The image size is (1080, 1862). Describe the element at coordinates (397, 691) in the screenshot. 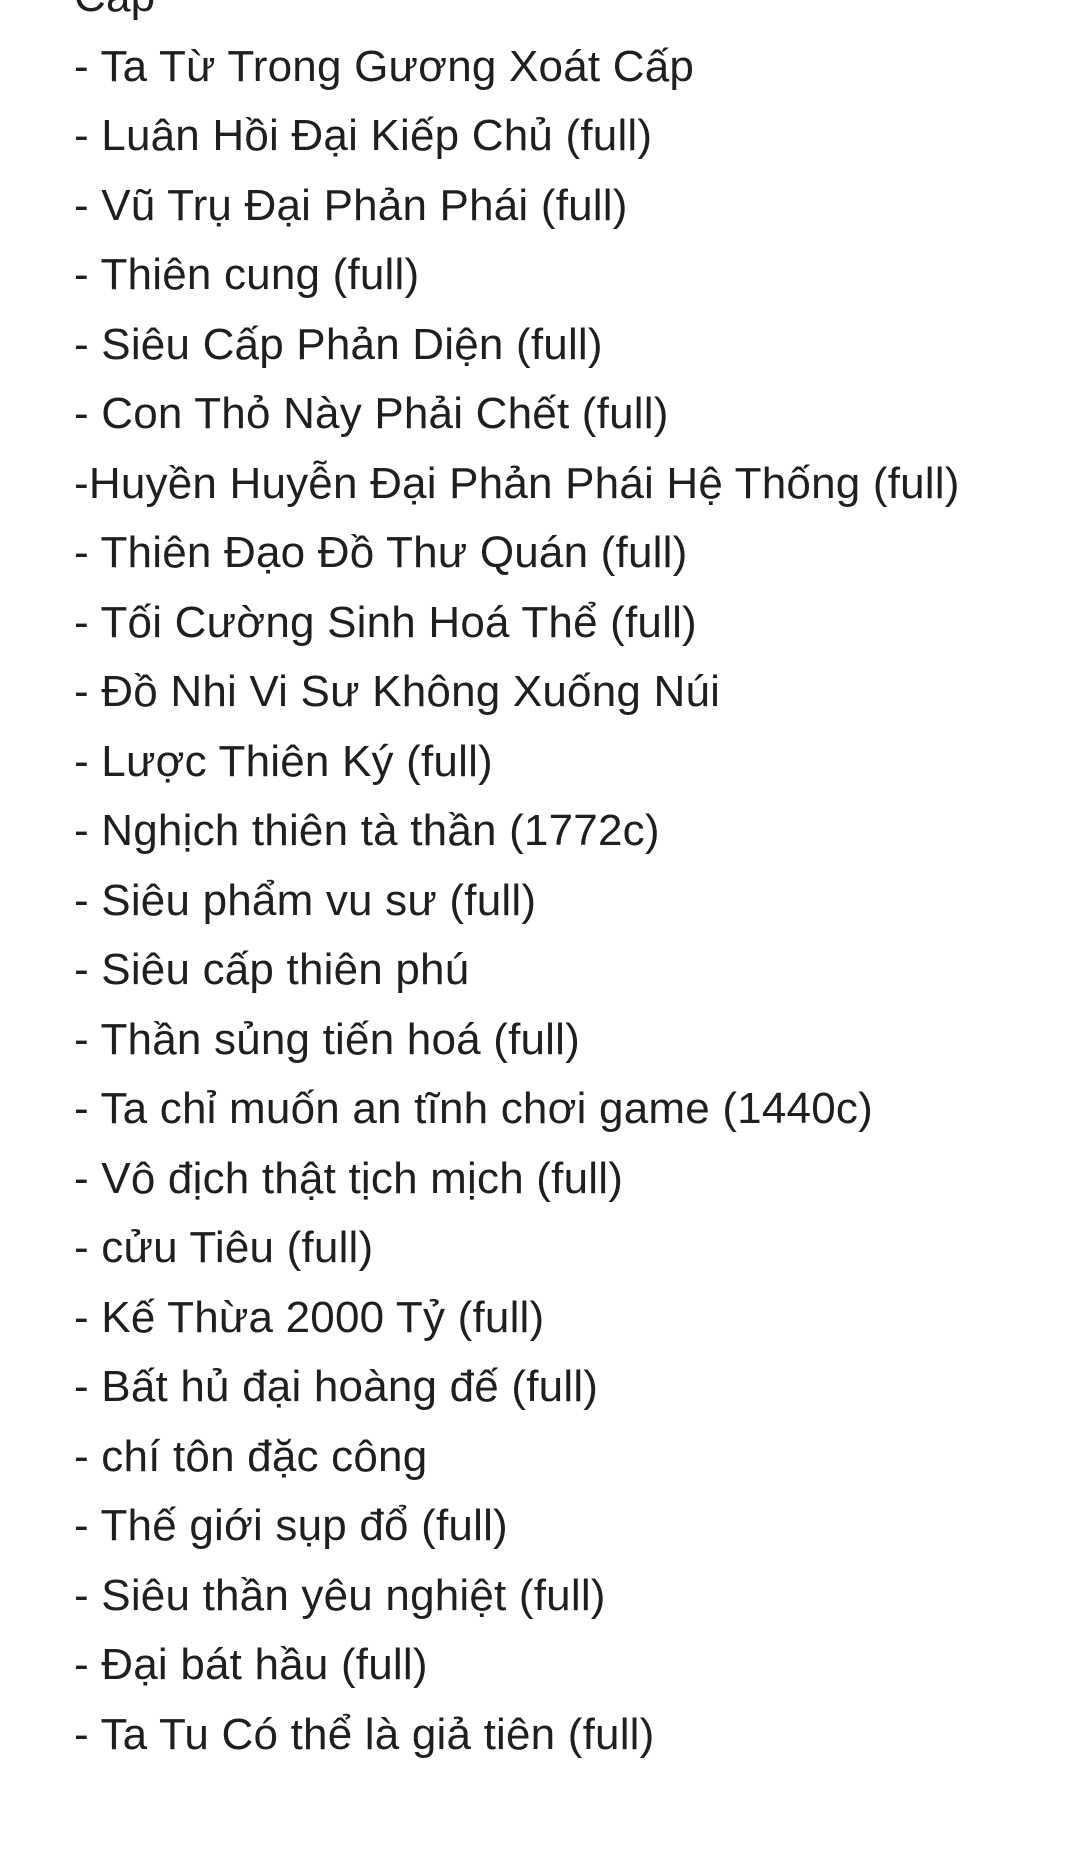

I see `list-item: - Đồ Nhi Vi Sư Không Xuống Núi` at that location.